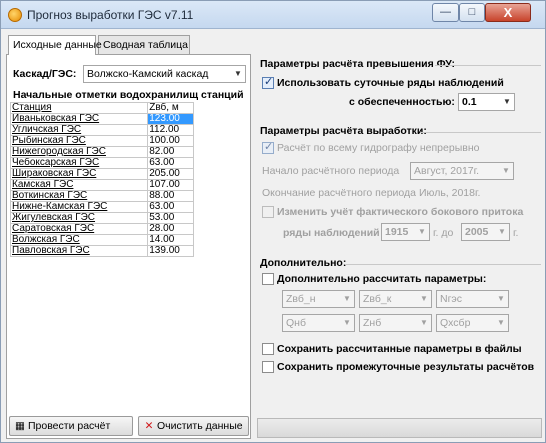 This screenshot has width=546, height=443. I want to click on output-params-title: Параметры расчёта выработки:, so click(343, 131).